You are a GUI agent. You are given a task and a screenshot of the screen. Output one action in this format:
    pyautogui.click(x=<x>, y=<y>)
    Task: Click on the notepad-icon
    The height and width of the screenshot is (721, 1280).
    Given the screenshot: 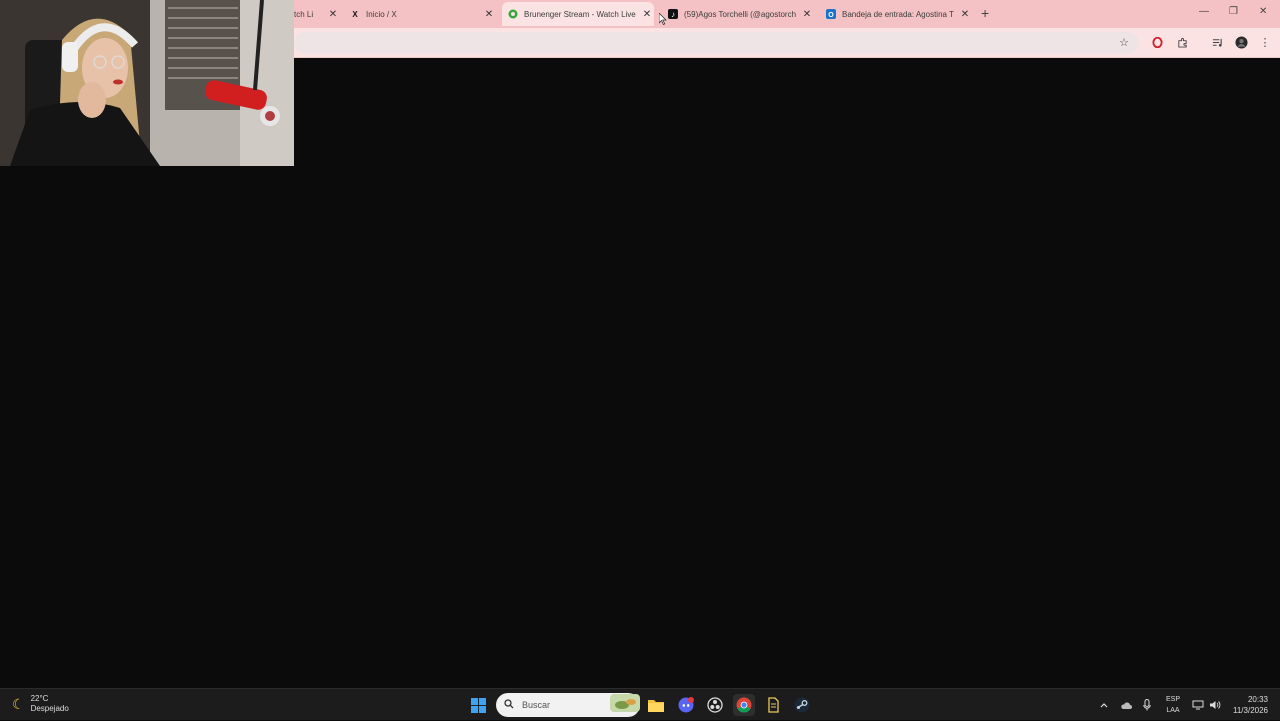 What is the action you would take?
    pyautogui.click(x=773, y=705)
    